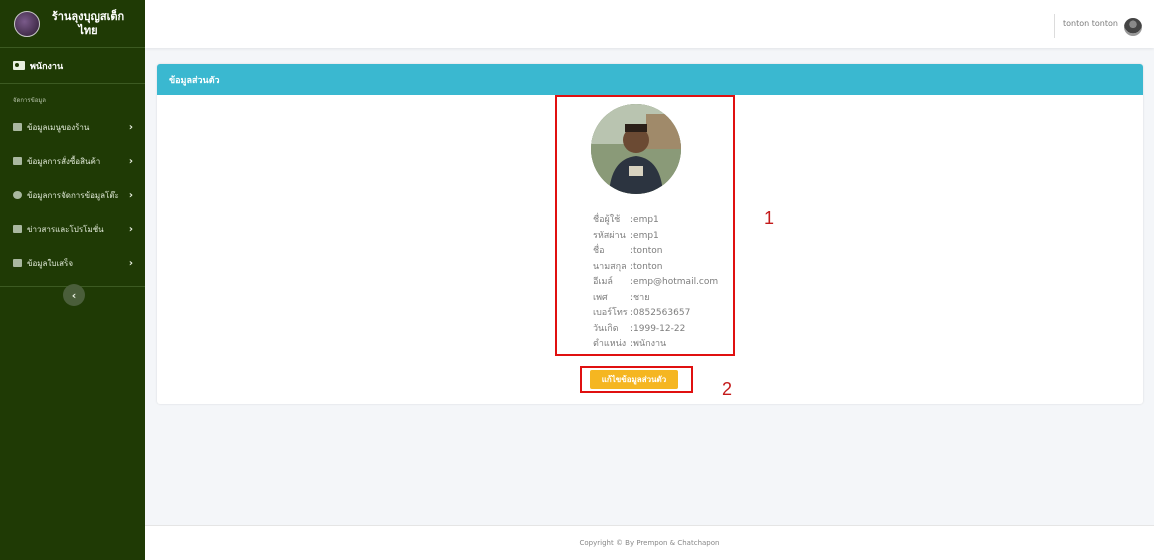  I want to click on table-icon, so click(17, 127).